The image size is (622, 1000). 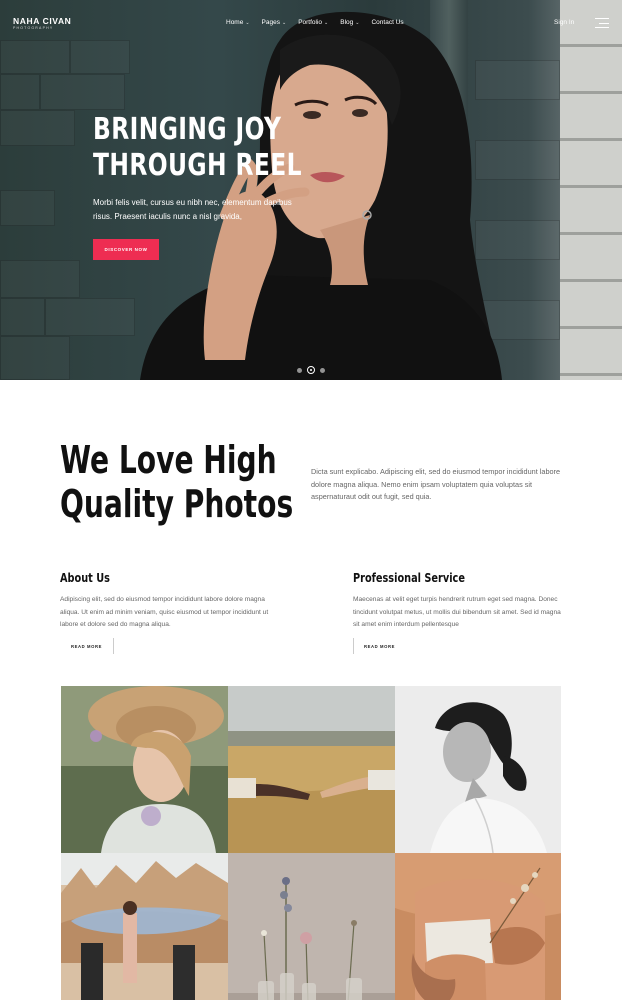 What do you see at coordinates (235, 22) in the screenshot?
I see `menu-item-label: Home` at bounding box center [235, 22].